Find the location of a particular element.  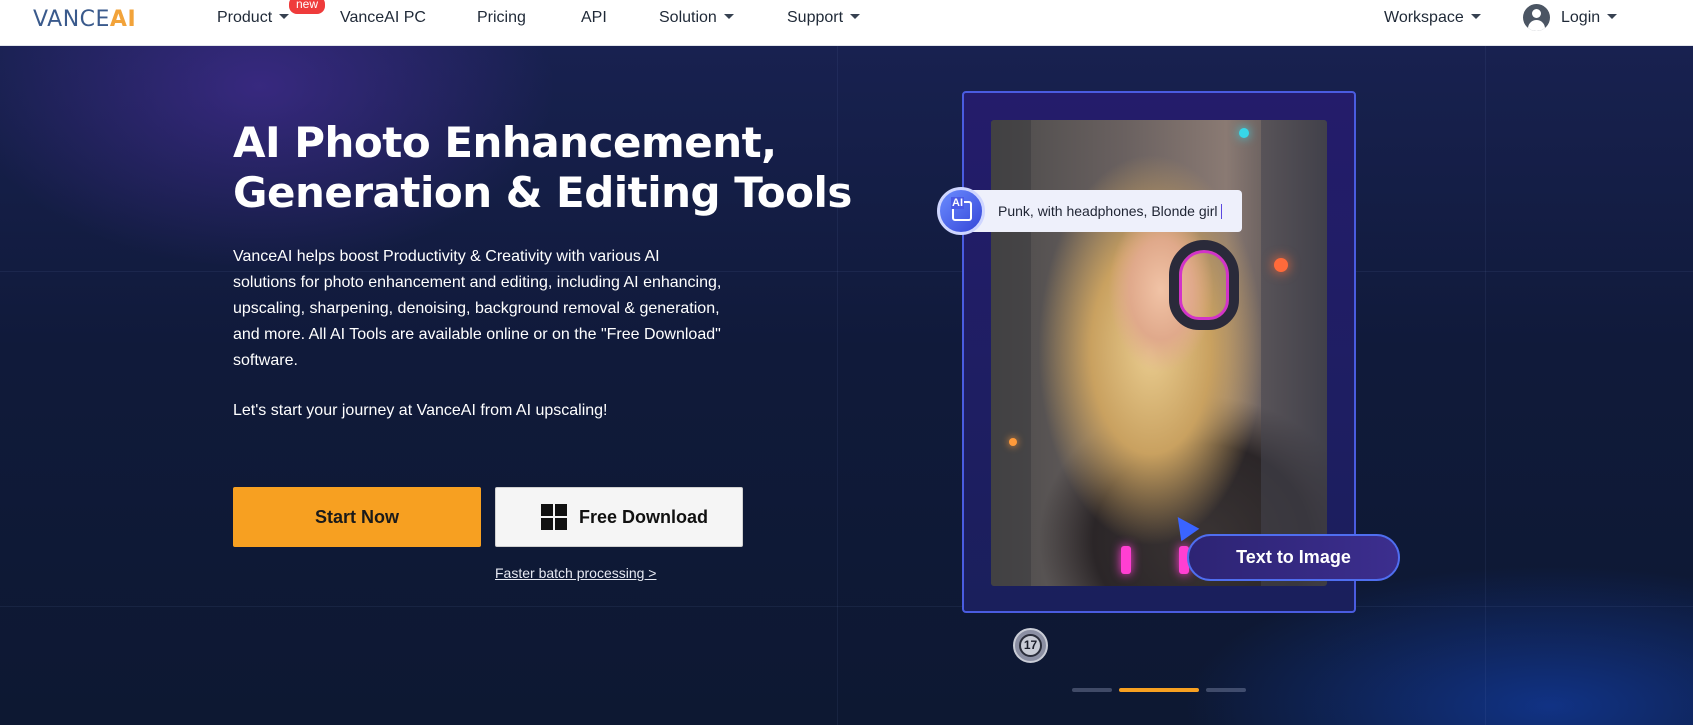

new-badge: new is located at coordinates (307, 7).